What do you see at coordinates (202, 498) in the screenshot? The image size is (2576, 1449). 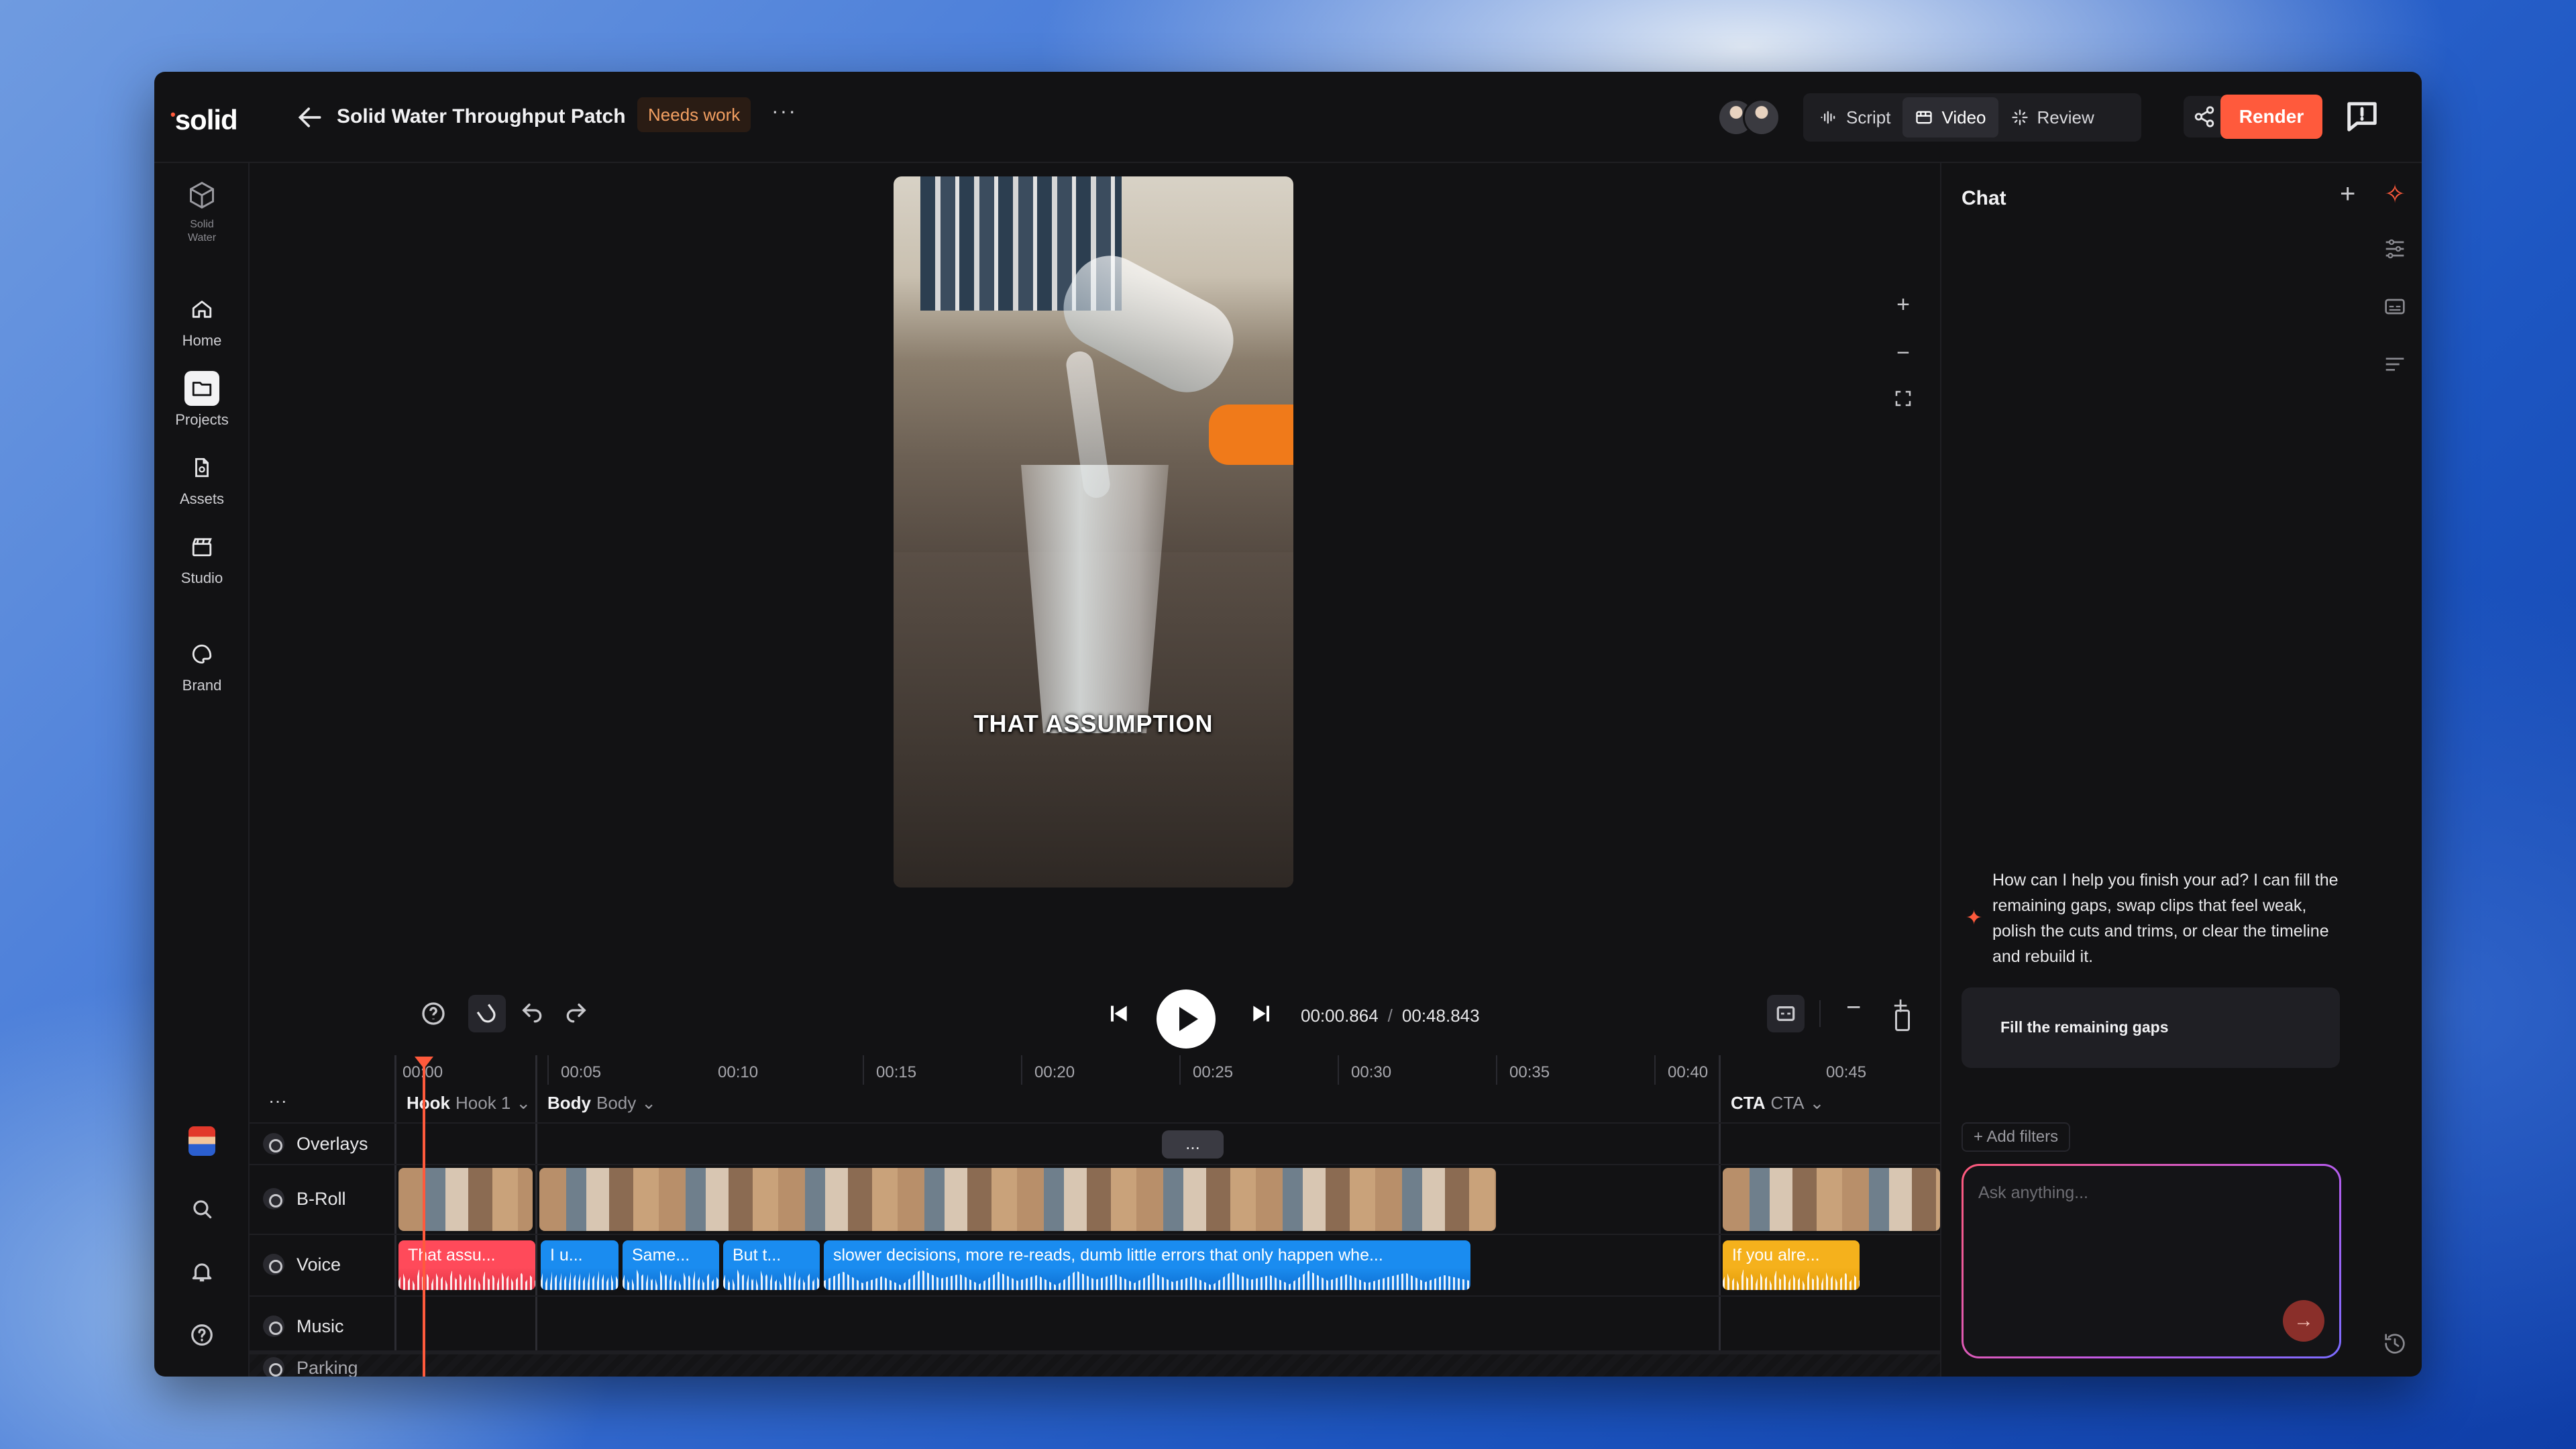 I see `sidebar-item-label: Assets` at bounding box center [202, 498].